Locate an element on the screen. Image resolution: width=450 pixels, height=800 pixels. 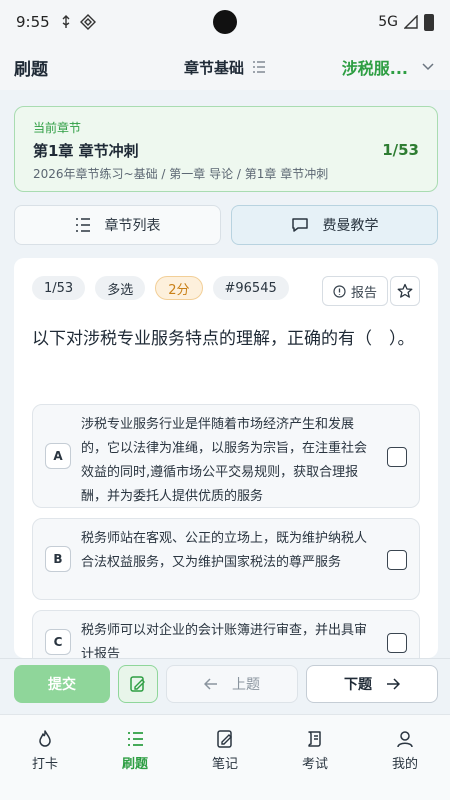
nav-item-checkin: 打卡 is located at coordinates (45, 757).